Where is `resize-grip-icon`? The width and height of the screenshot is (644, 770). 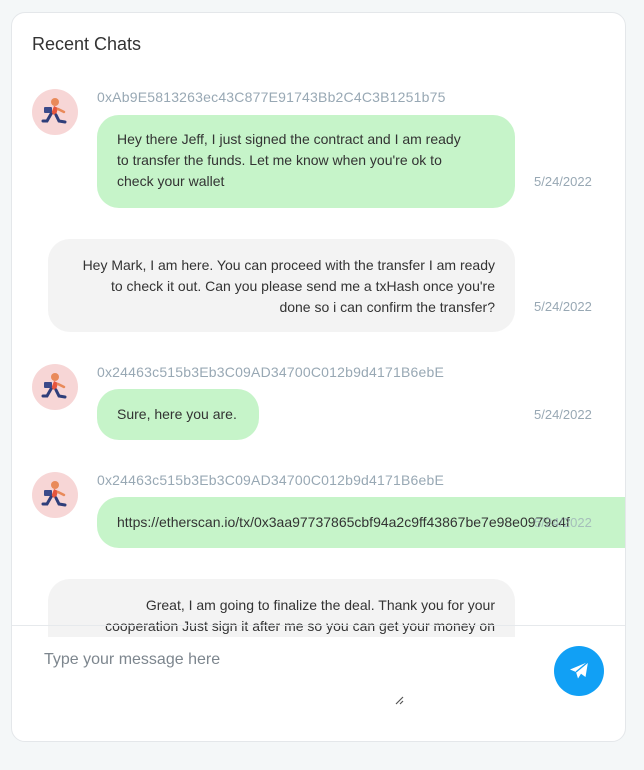 resize-grip-icon is located at coordinates (399, 700).